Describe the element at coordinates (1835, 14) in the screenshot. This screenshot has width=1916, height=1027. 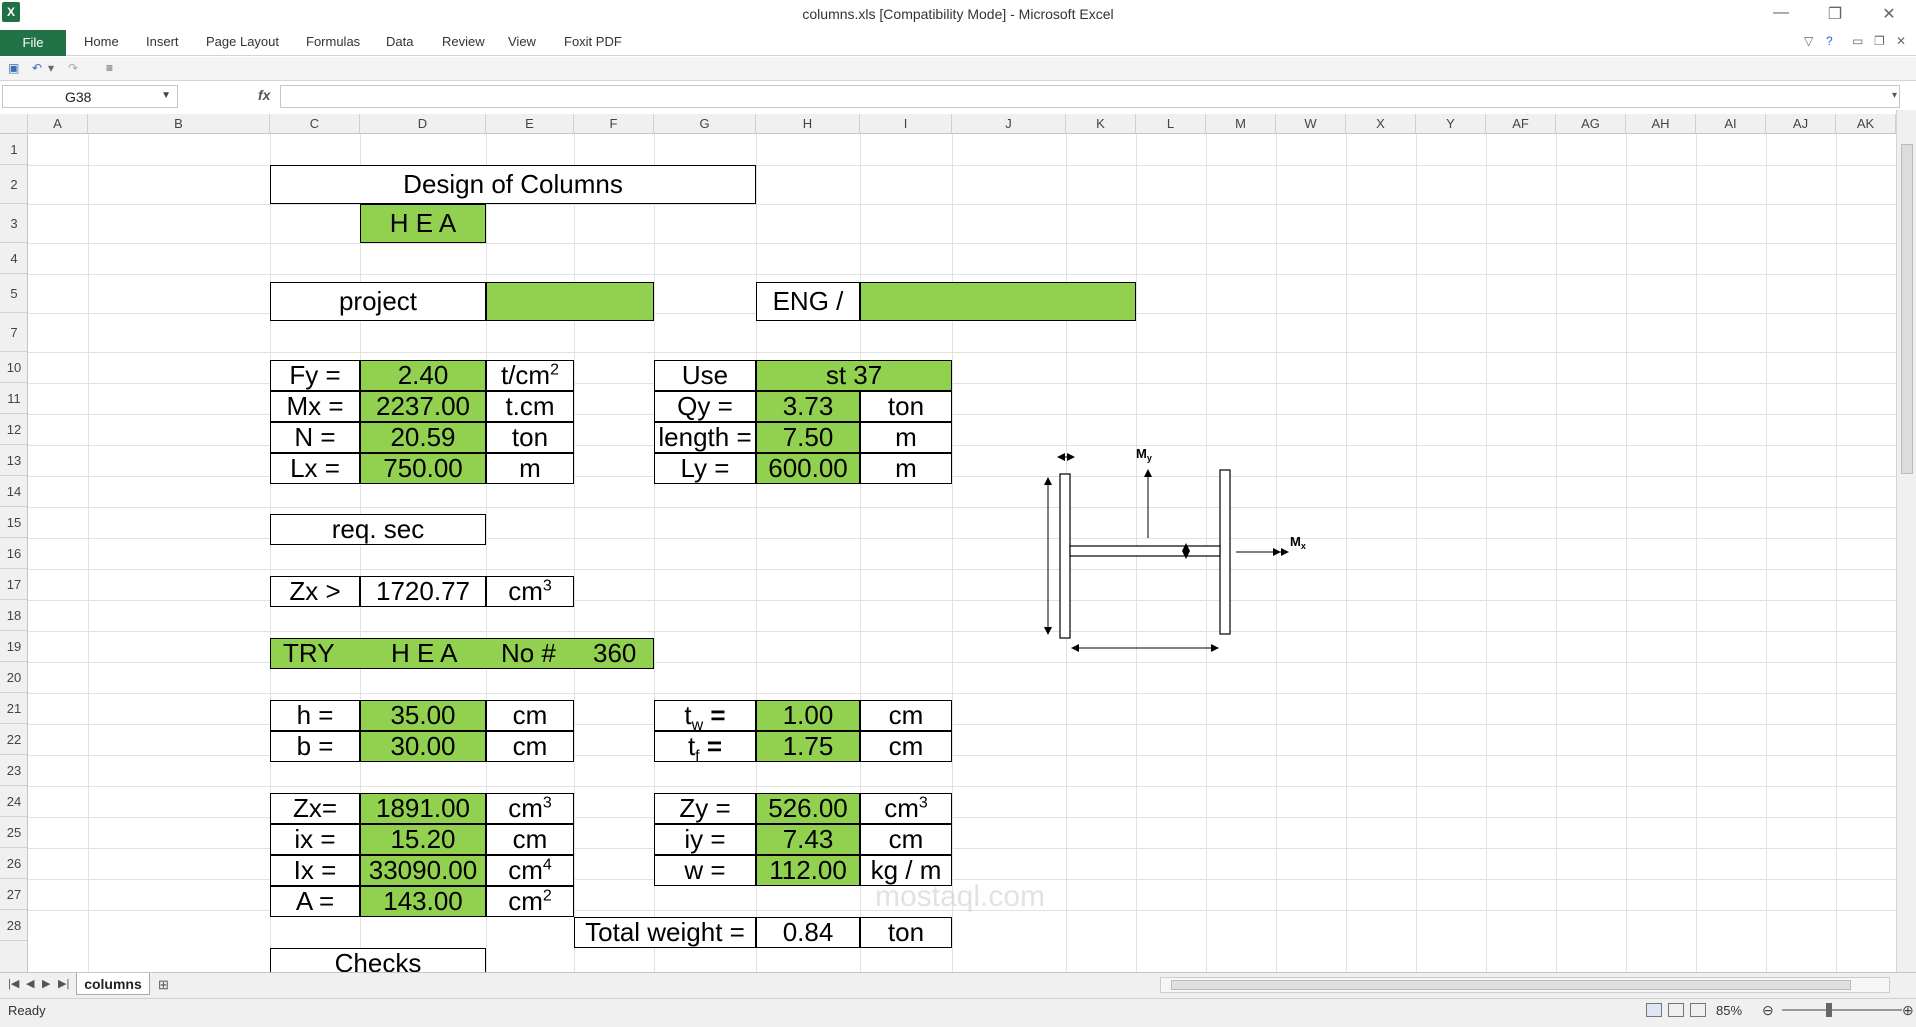
I see `restore-button: ❐` at that location.